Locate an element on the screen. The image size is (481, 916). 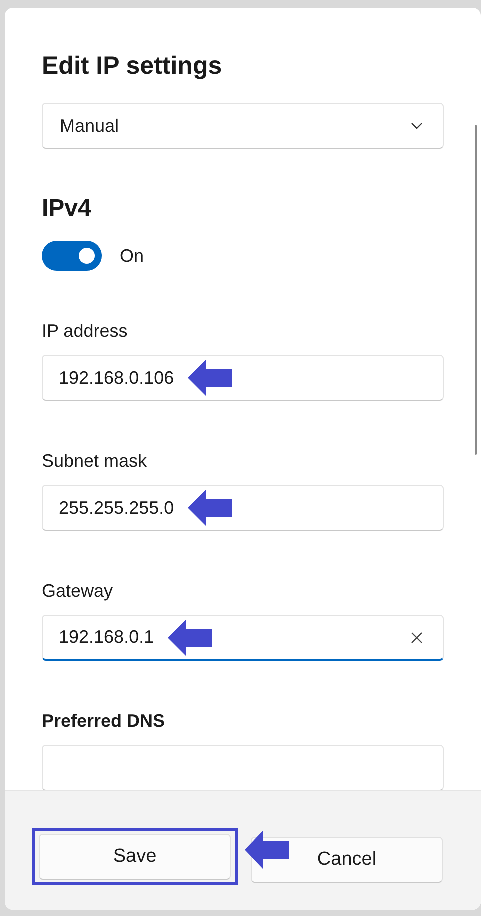
chevron-down-icon is located at coordinates (417, 126).